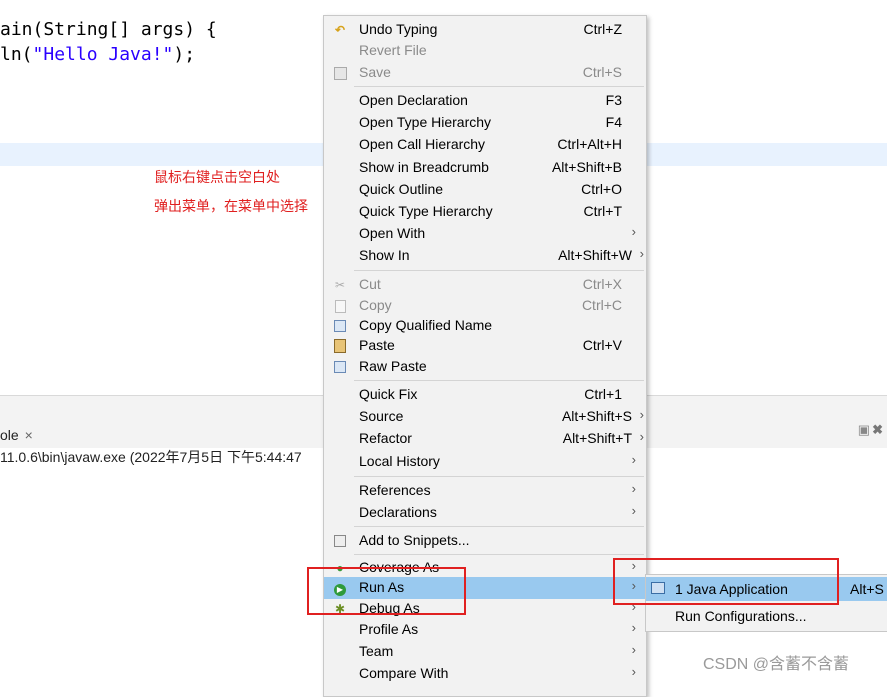 Image resolution: width=887 pixels, height=697 pixels. I want to click on raw-paste-icon, so click(340, 367).